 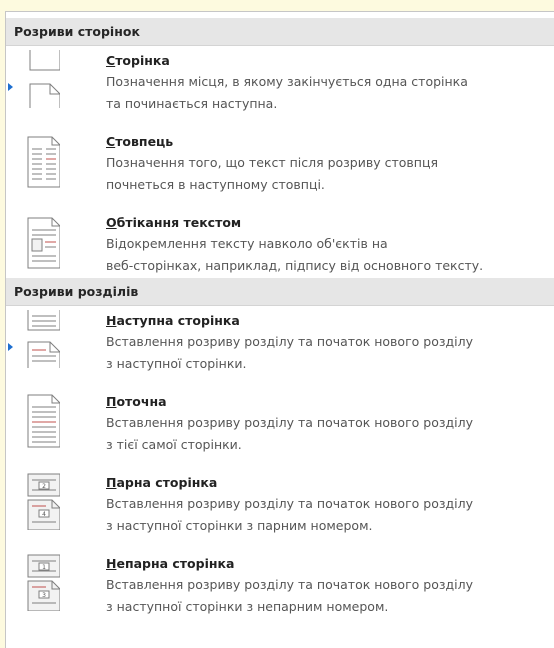 What do you see at coordinates (44, 514) in the screenshot?
I see `even-page-number-bottom: 4` at bounding box center [44, 514].